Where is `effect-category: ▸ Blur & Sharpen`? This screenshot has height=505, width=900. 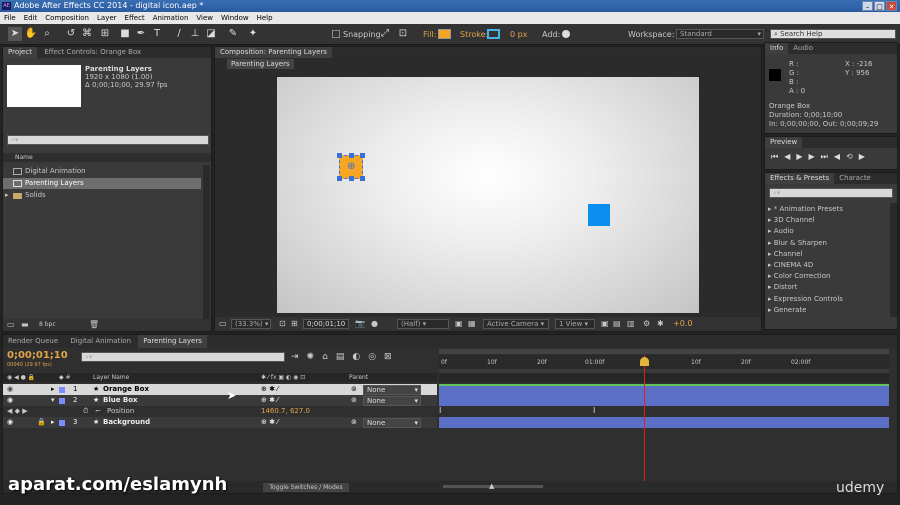
effect-category: ▸ Blur & Sharpen is located at coordinates (828, 243).